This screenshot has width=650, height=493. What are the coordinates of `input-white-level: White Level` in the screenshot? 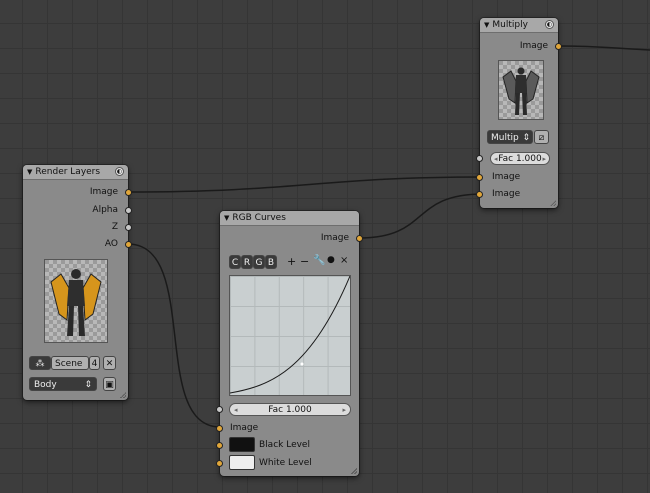 It's located at (285, 463).